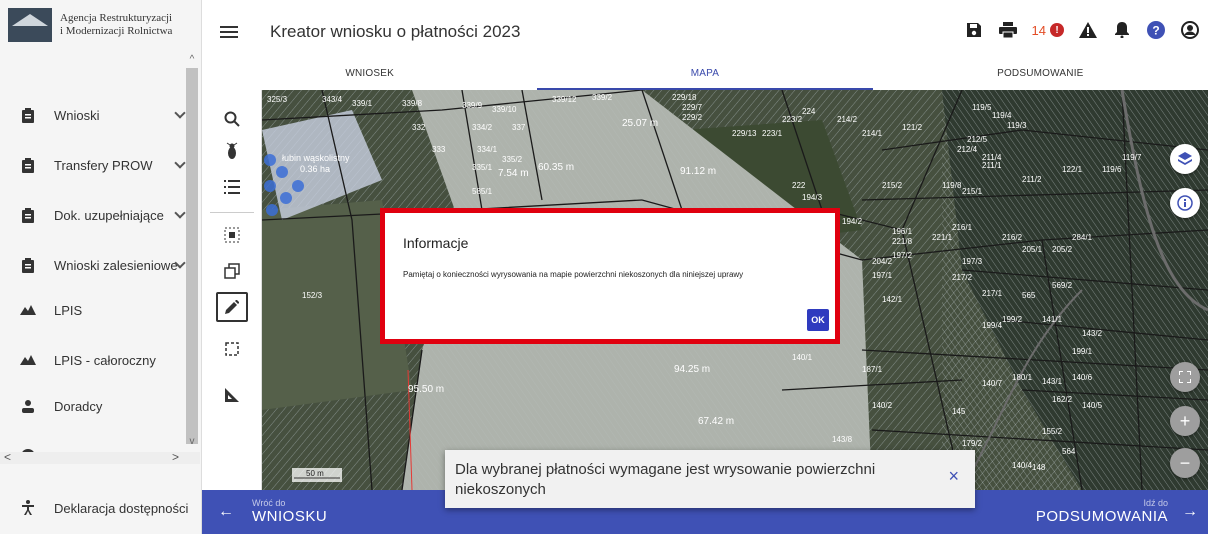 The width and height of the screenshot is (1208, 534). Describe the element at coordinates (369, 76) in the screenshot. I see `tab-wniosek: WNIOSEK` at that location.